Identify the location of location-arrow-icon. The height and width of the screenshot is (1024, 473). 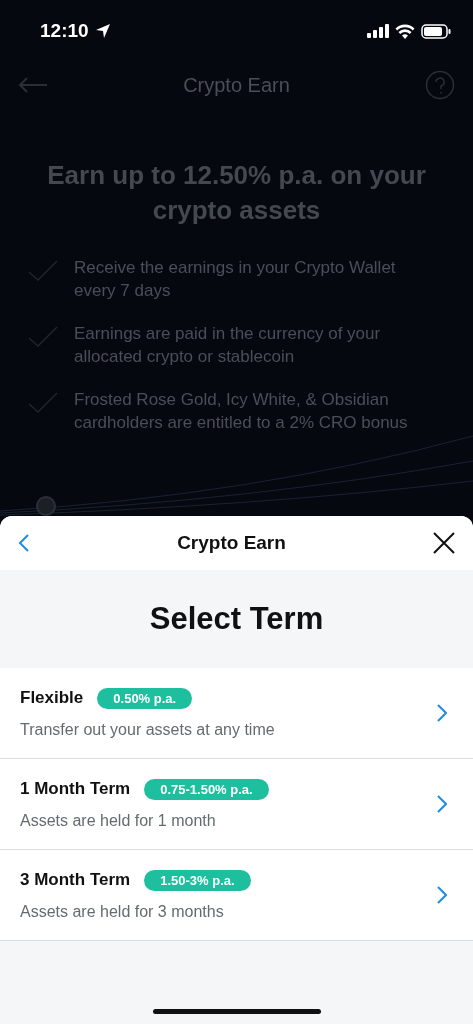
(102, 31).